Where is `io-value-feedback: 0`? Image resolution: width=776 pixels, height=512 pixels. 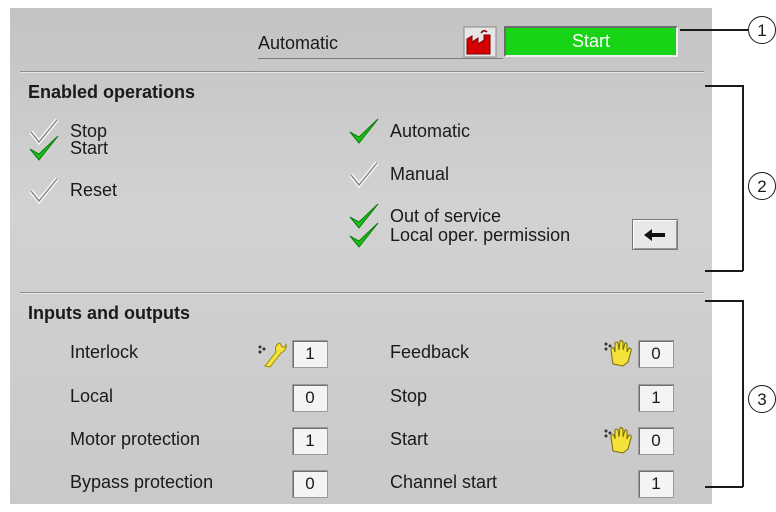
io-value-feedback: 0 is located at coordinates (656, 354).